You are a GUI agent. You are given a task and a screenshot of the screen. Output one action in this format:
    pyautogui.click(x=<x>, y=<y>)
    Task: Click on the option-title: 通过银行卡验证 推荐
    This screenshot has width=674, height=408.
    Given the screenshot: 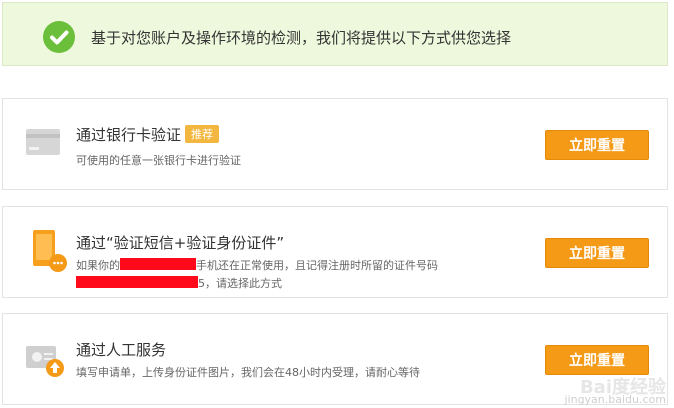 What is the action you would take?
    pyautogui.click(x=148, y=134)
    